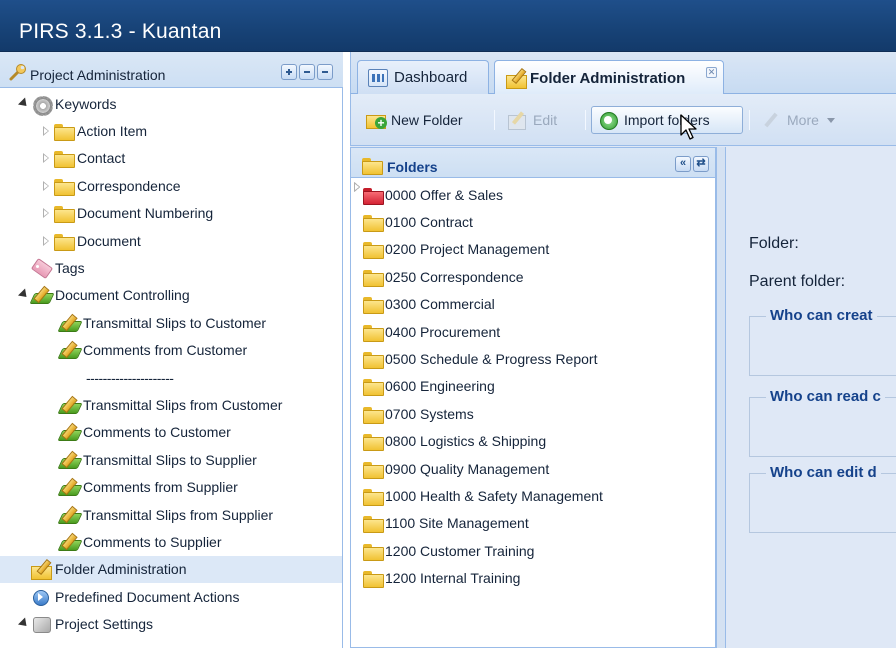 This screenshot has width=896, height=648. I want to click on tree-item-label: Comments to Customer, so click(157, 432).